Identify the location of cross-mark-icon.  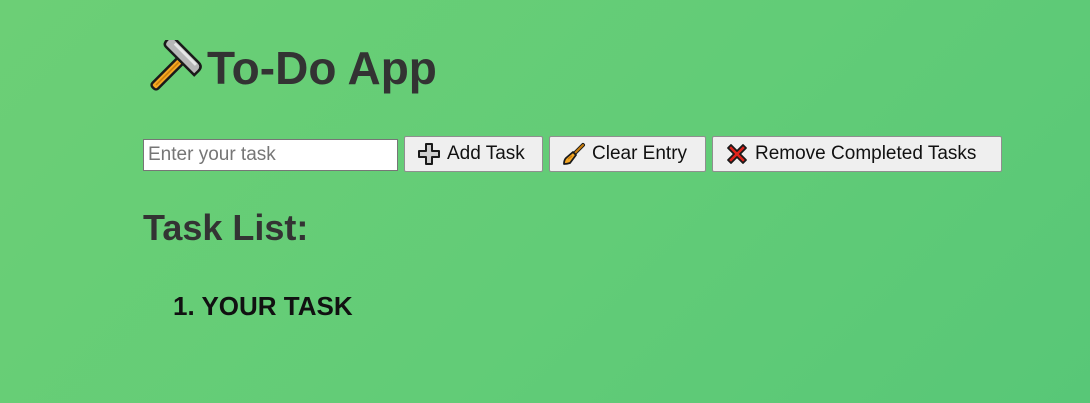
(737, 154).